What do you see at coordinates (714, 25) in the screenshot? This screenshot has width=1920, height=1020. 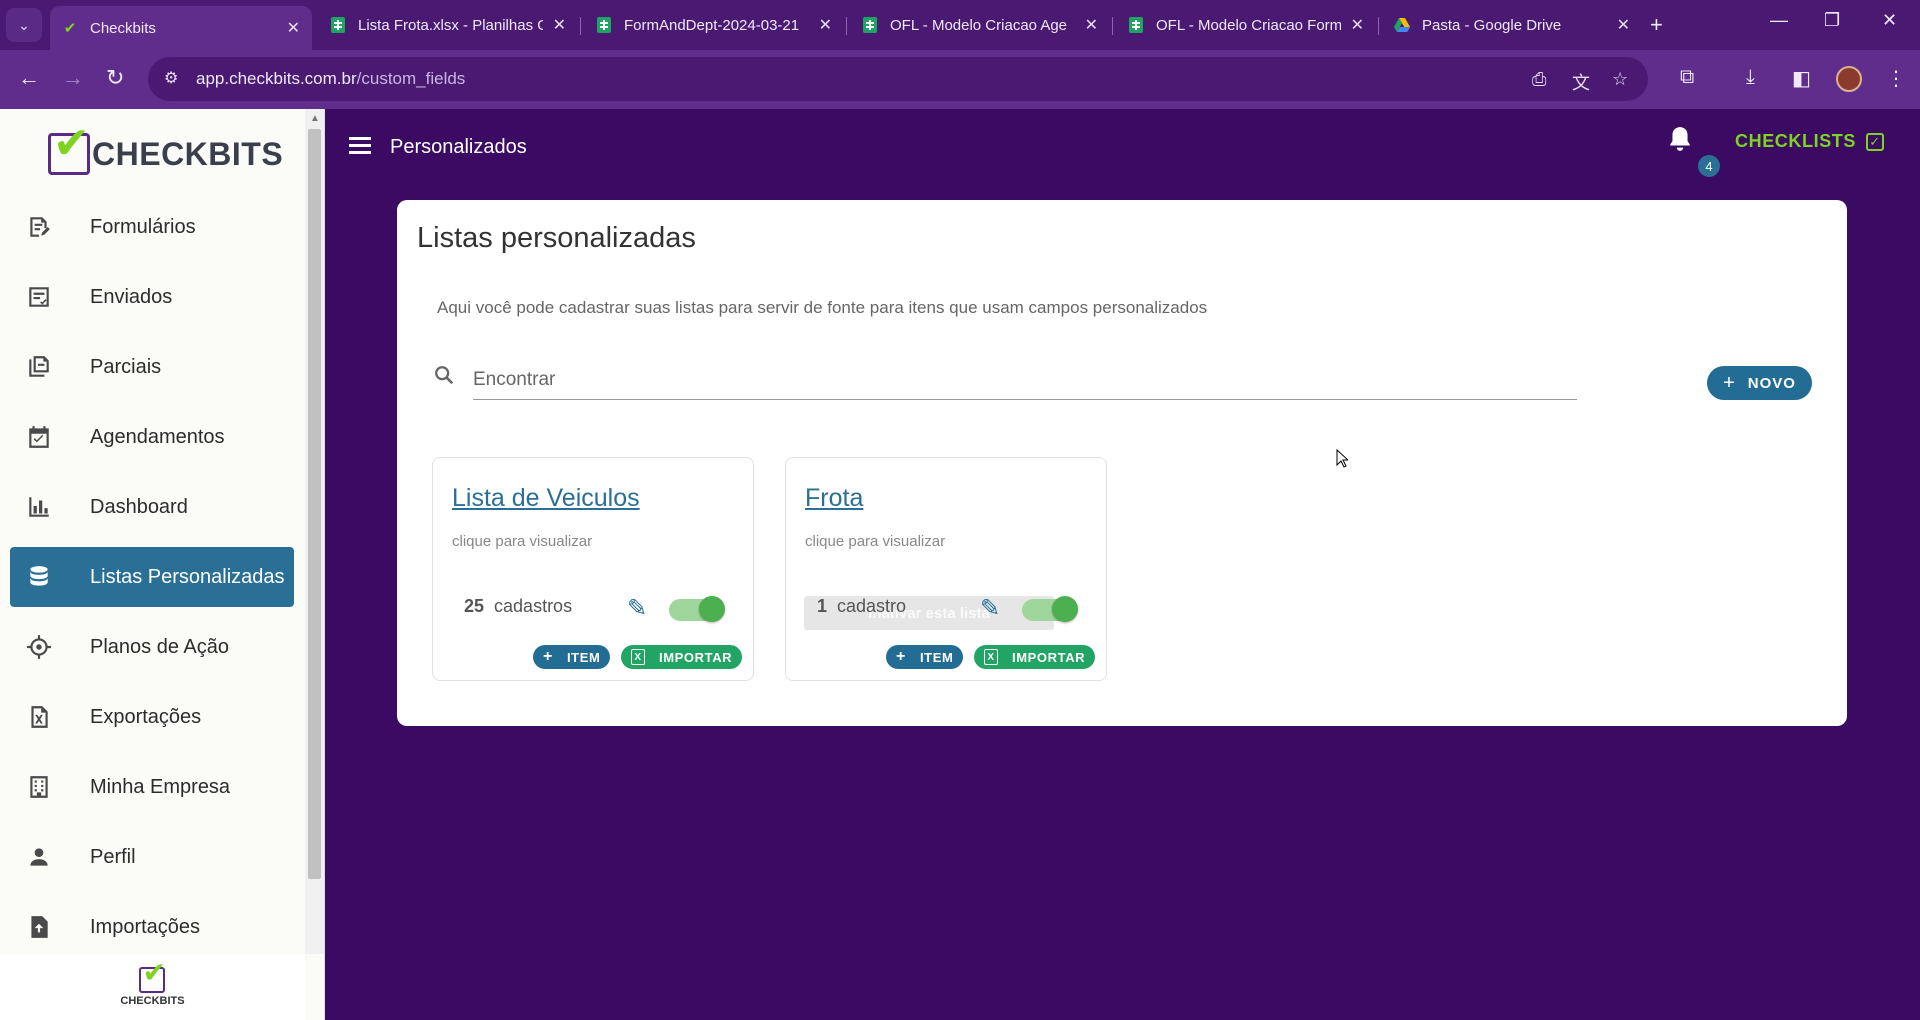 I see `browser-tab-formanddept: FormAndDept-2024-03-21 ✕` at bounding box center [714, 25].